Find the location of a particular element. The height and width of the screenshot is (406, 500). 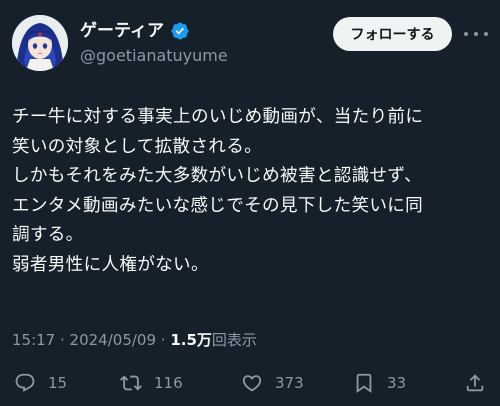

views-label: 回表示 is located at coordinates (234, 340).